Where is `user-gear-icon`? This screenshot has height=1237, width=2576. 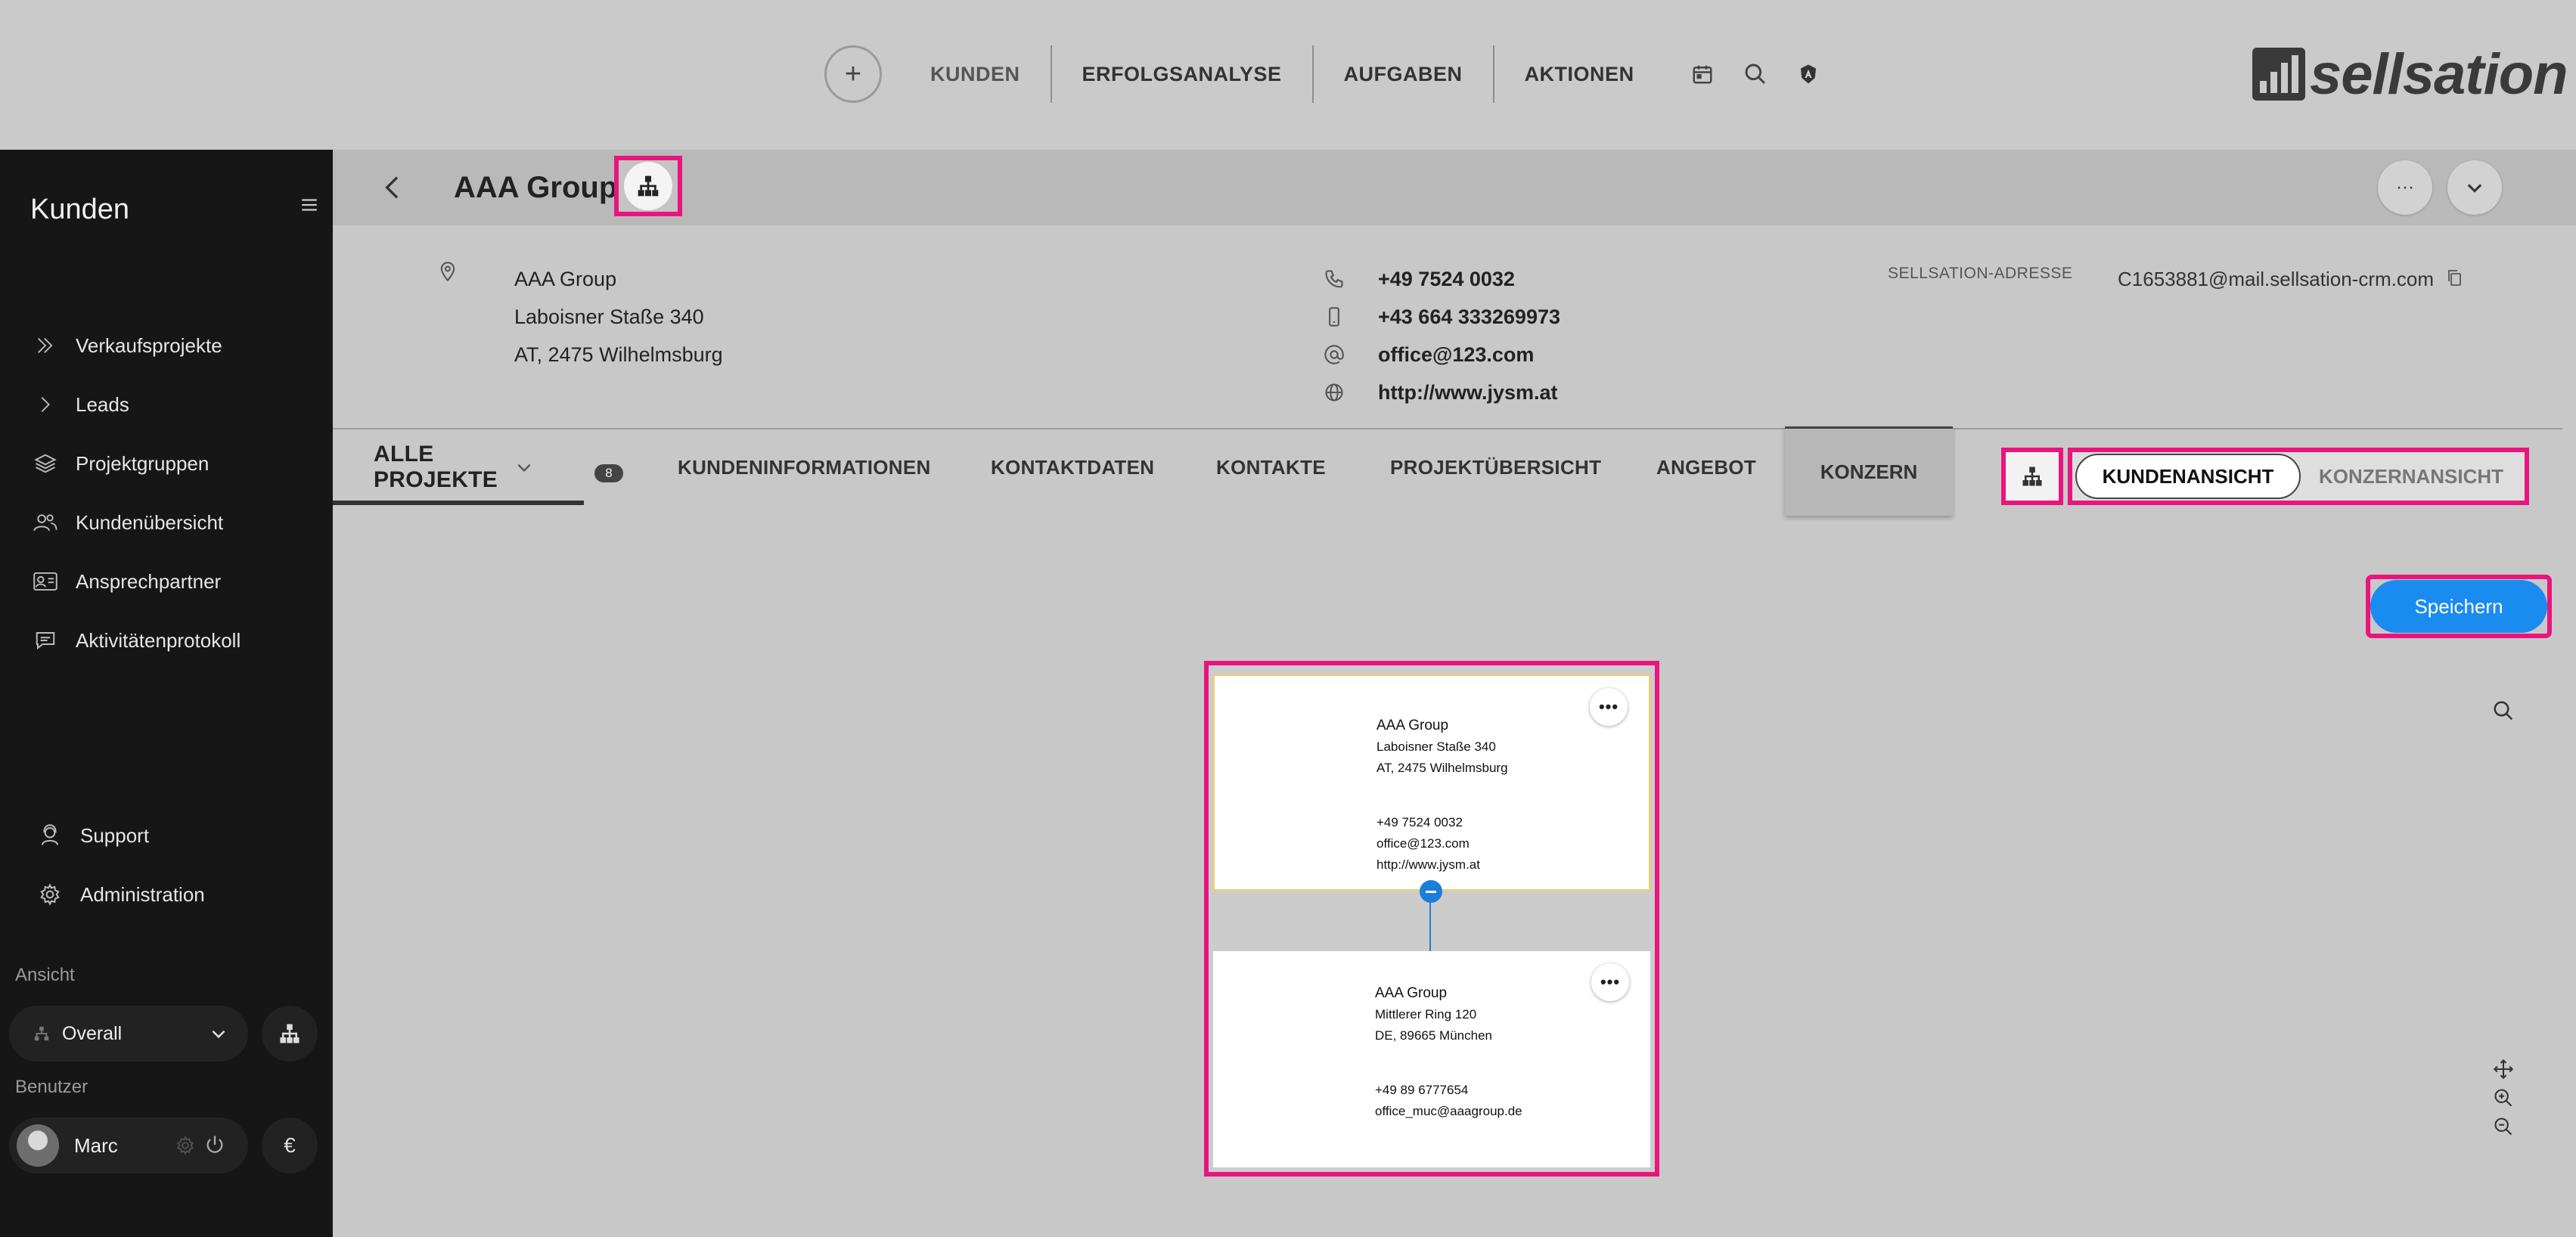
user-gear-icon is located at coordinates (185, 1145).